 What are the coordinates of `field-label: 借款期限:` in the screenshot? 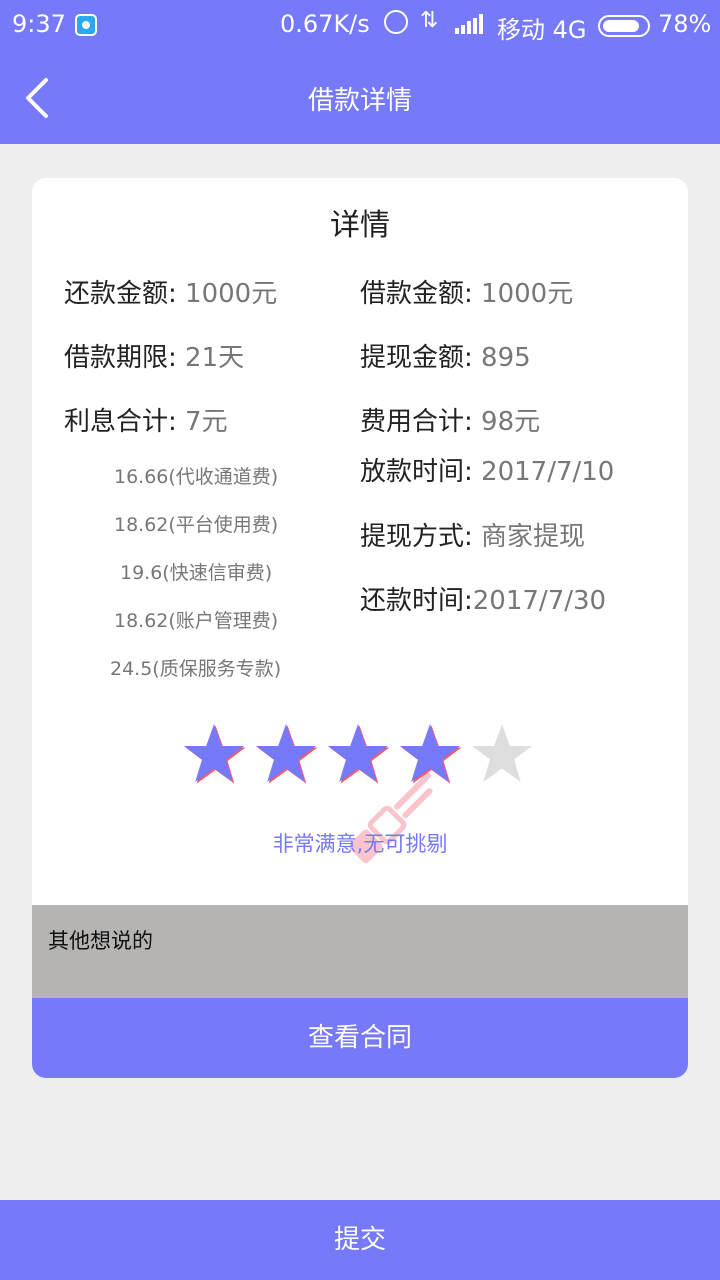 It's located at (120, 358).